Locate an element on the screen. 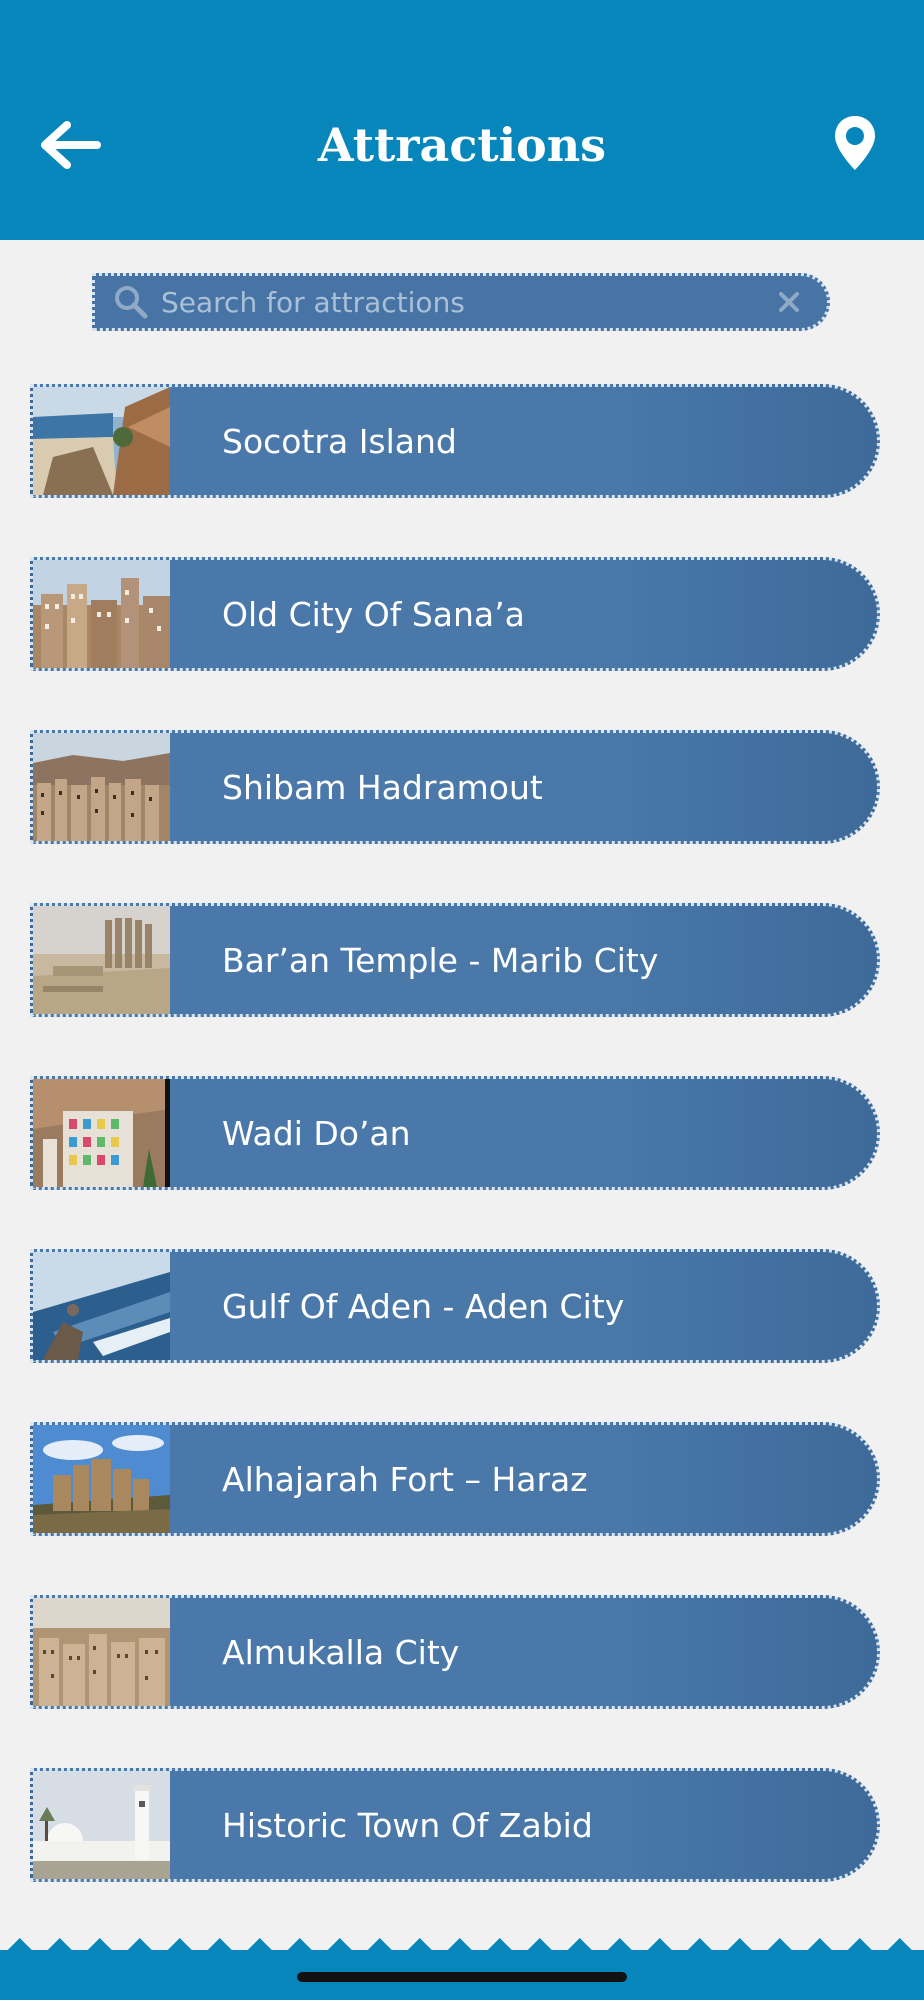  attraction-label: Gulf Of Aden - Aden City is located at coordinates (423, 1306).